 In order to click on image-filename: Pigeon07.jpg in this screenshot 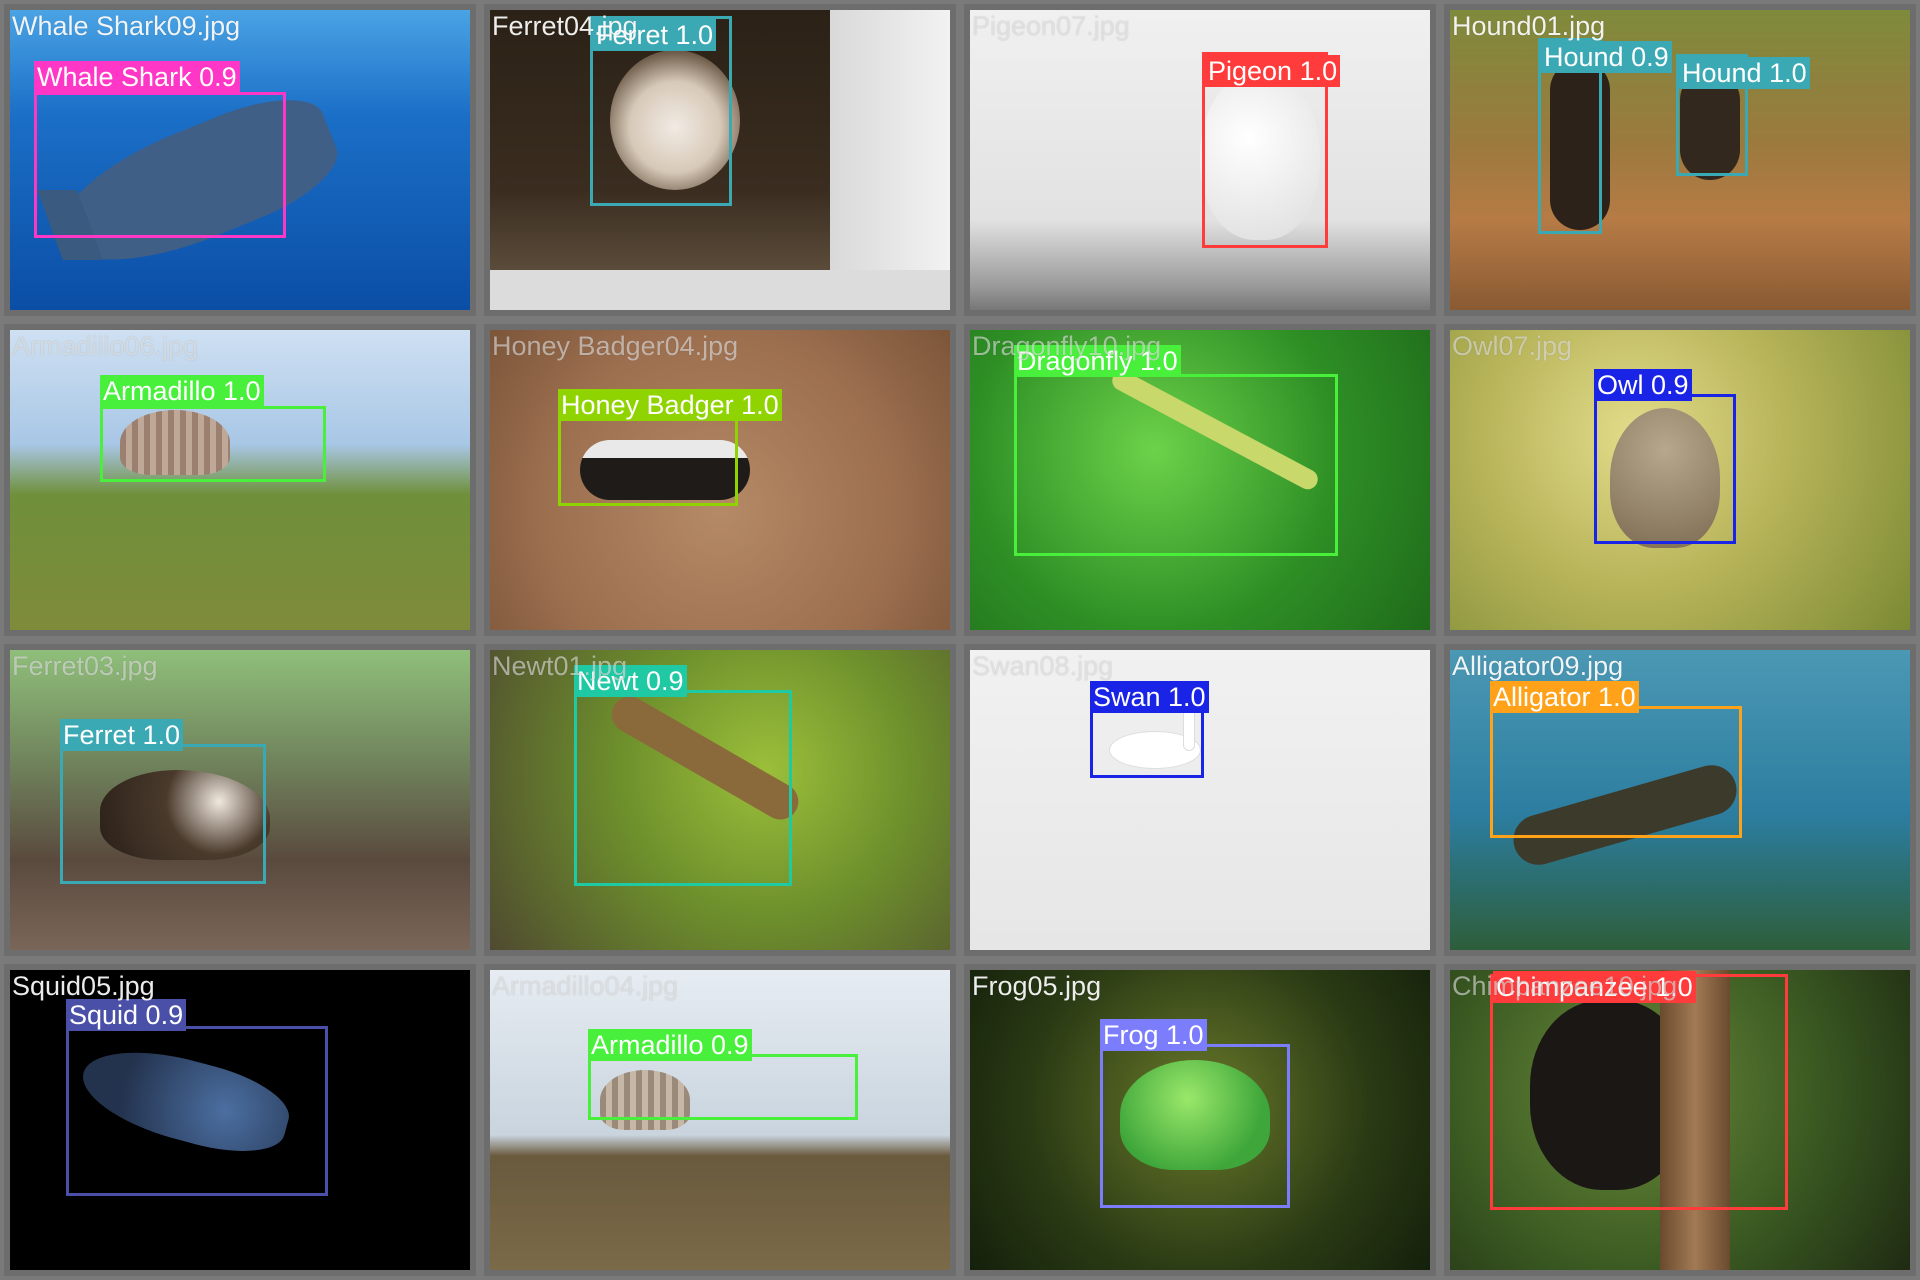, I will do `click(1051, 26)`.